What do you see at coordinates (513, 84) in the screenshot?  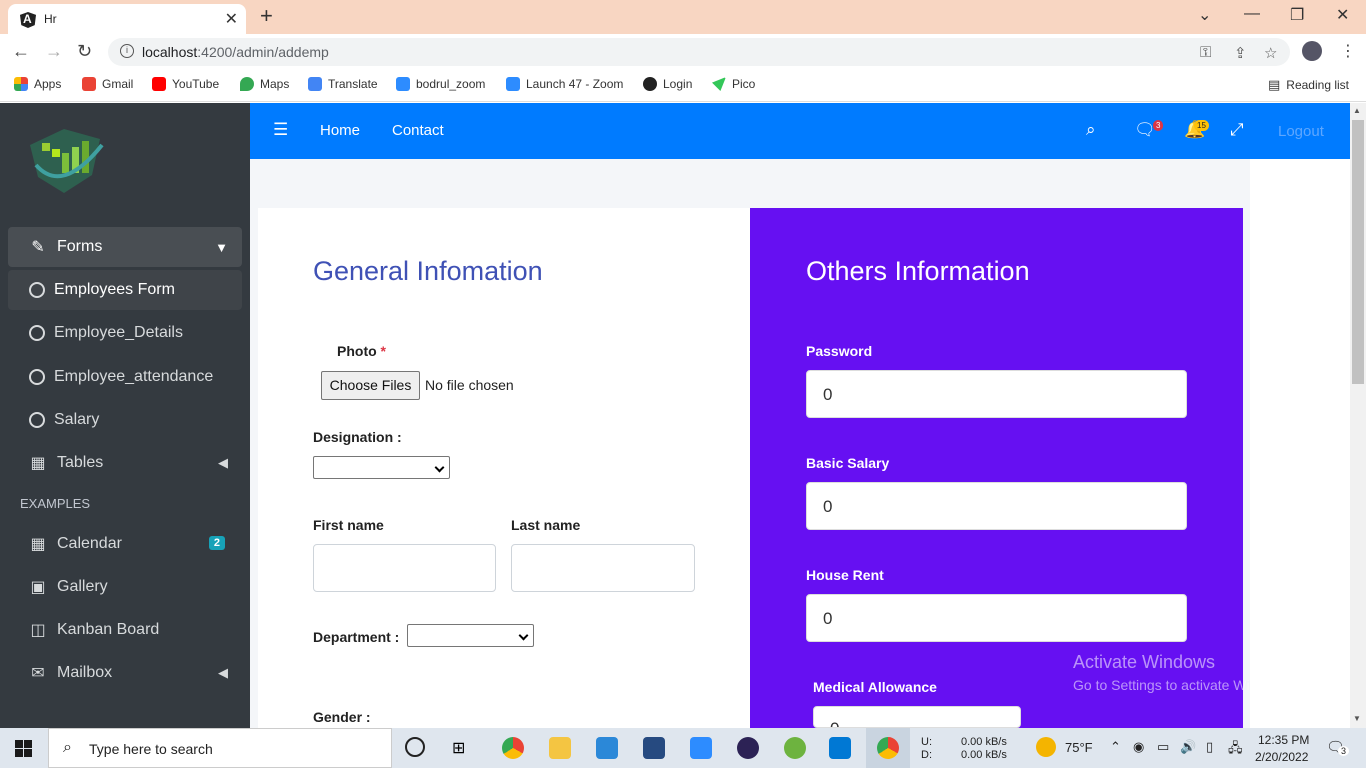 I see `zoom-icon` at bounding box center [513, 84].